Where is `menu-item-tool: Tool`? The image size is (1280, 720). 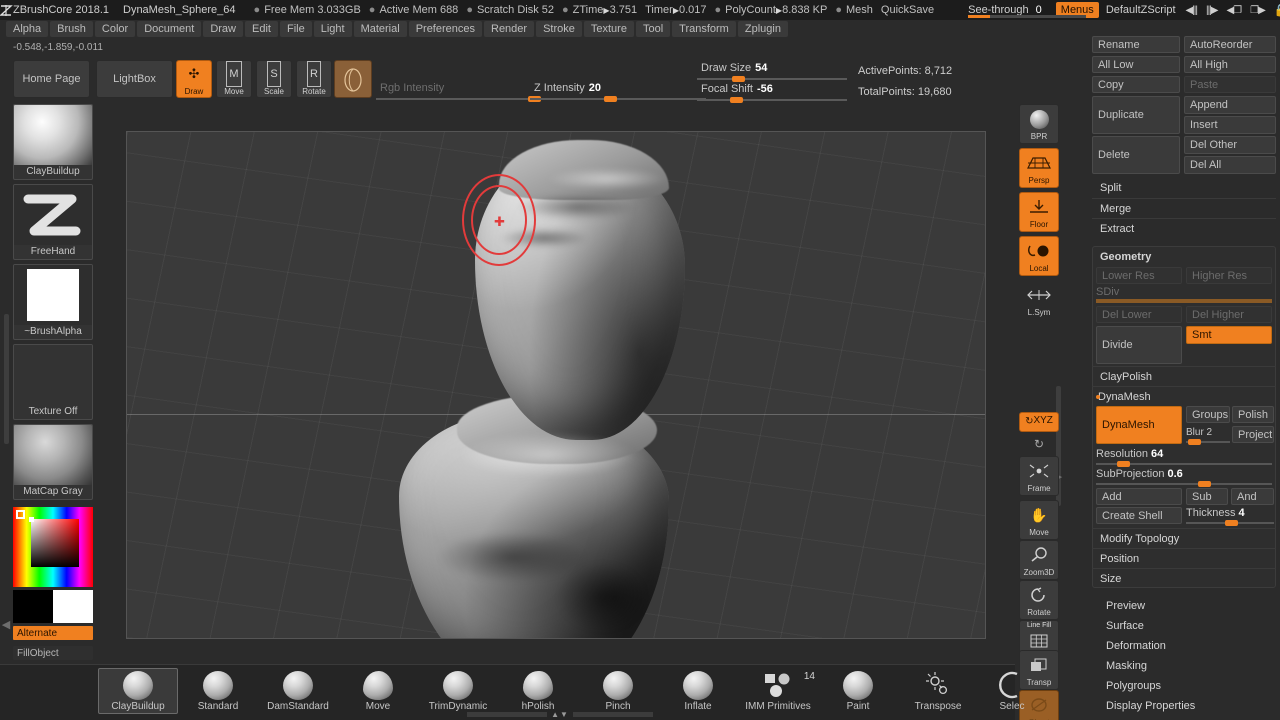
menu-item-tool: Tool is located at coordinates (653, 29).